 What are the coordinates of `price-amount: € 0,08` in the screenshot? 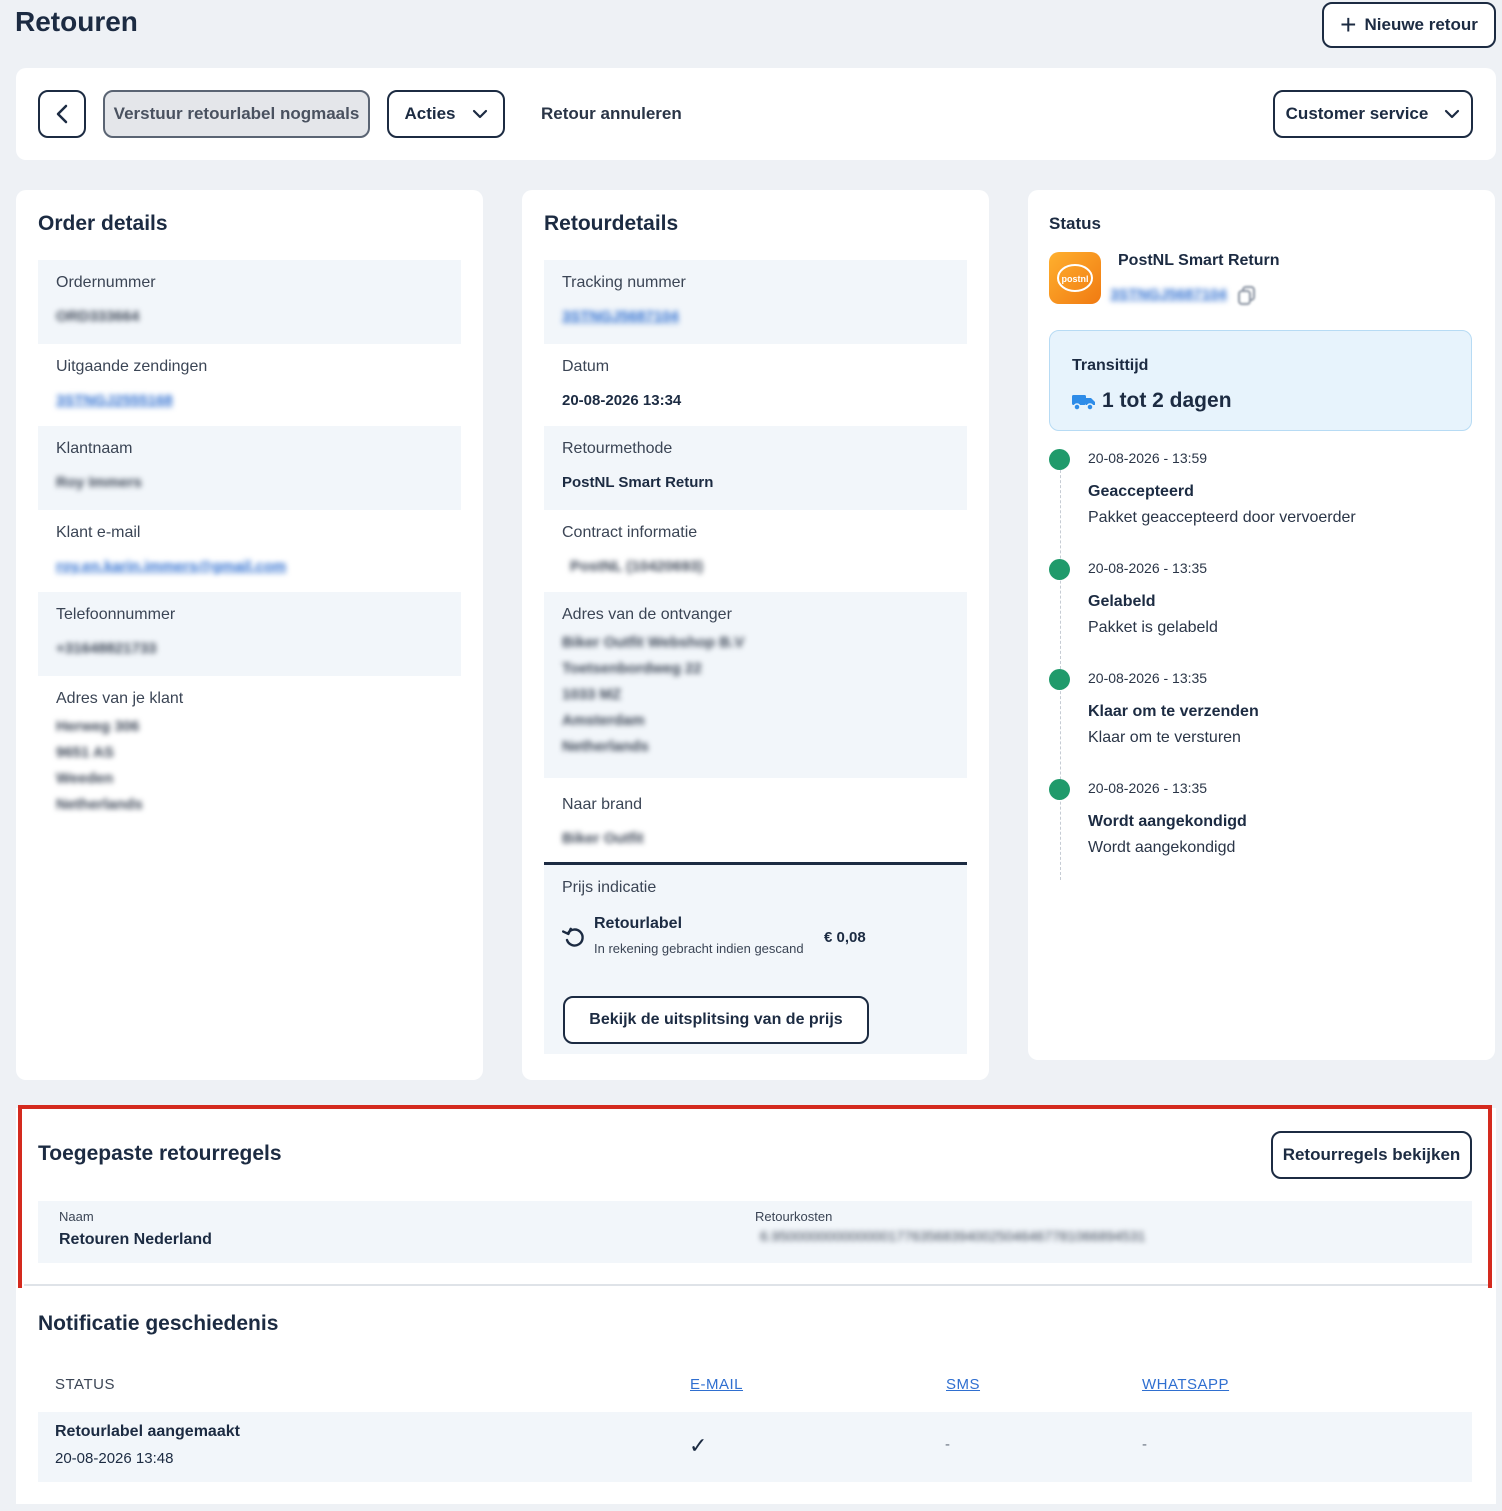 It's located at (845, 937).